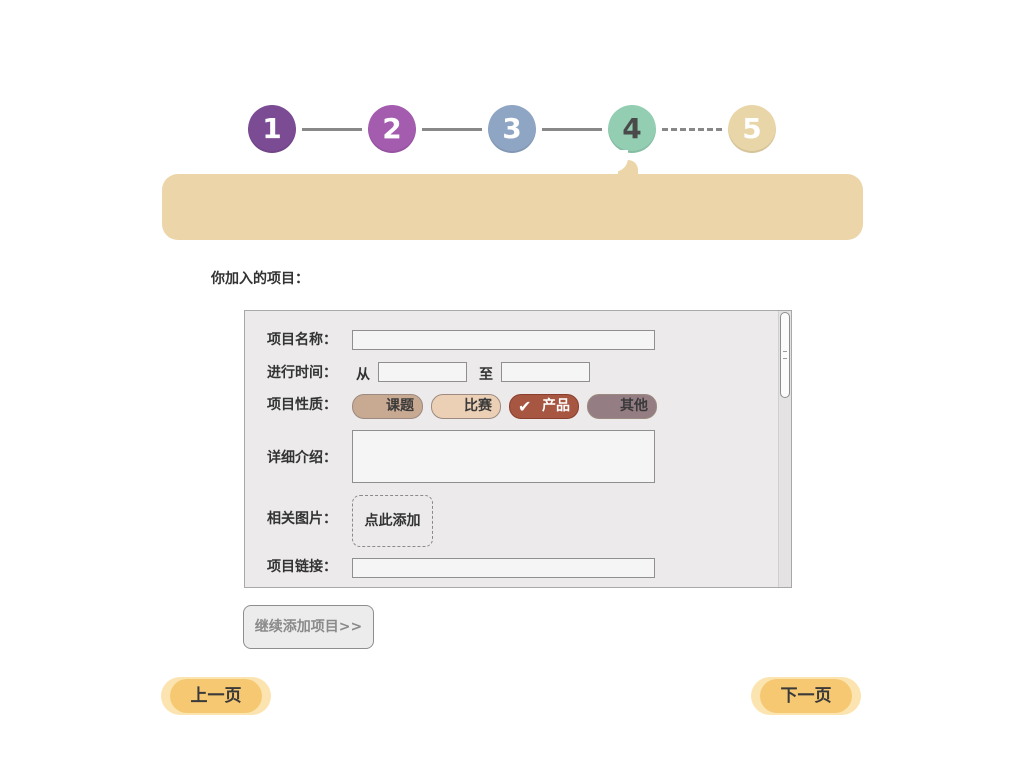 The width and height of the screenshot is (1024, 768). I want to click on project-link-label: 项目链接：, so click(302, 567).